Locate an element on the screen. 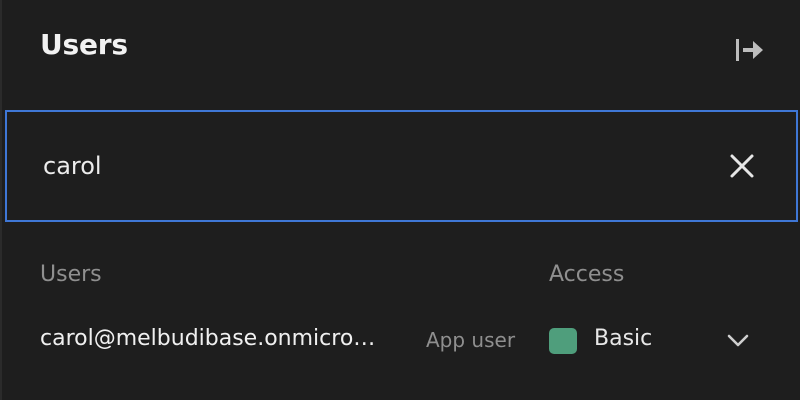  access-dropdown-button is located at coordinates (738, 341).